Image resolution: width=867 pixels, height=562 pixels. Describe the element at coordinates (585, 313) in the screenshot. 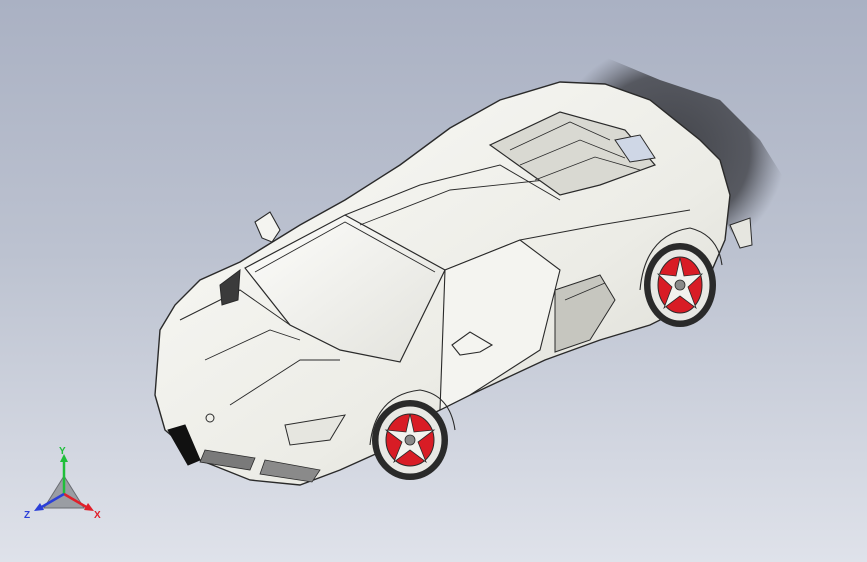

I see `side-intake` at that location.